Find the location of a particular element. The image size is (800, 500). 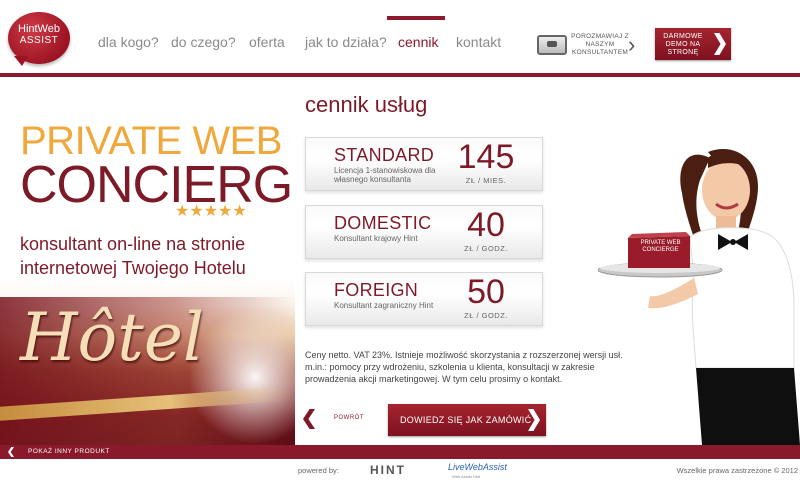

hero-light-glow is located at coordinates (242, 376).